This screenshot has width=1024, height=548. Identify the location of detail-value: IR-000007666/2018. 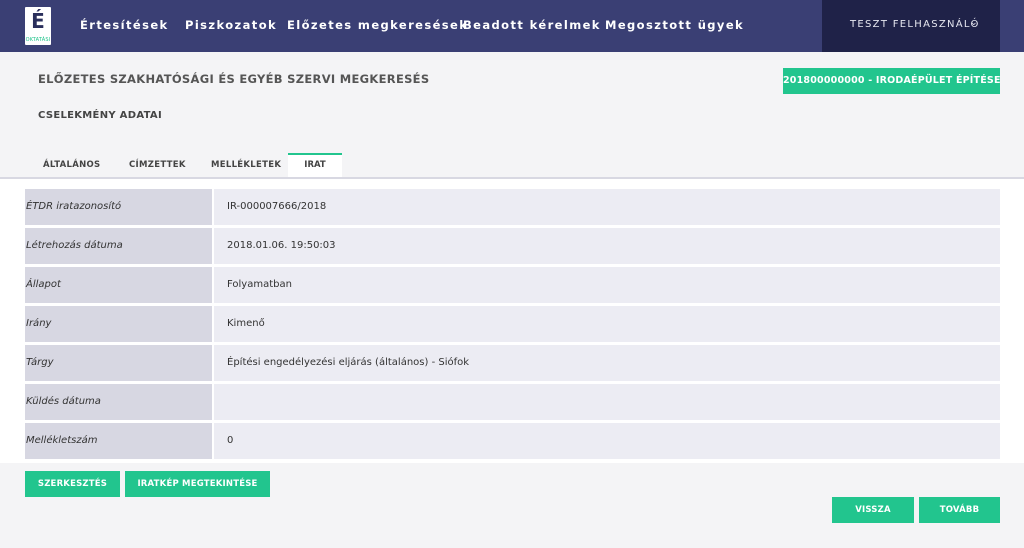
(607, 207).